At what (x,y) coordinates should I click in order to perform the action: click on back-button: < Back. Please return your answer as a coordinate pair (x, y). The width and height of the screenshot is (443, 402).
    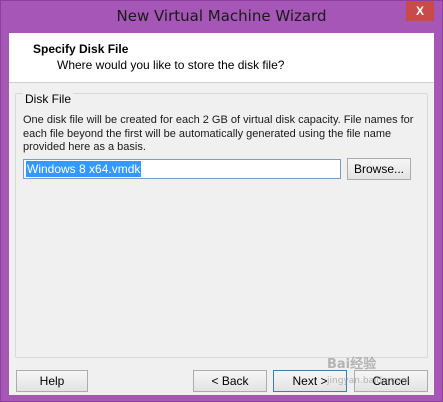
    Looking at the image, I should click on (230, 381).